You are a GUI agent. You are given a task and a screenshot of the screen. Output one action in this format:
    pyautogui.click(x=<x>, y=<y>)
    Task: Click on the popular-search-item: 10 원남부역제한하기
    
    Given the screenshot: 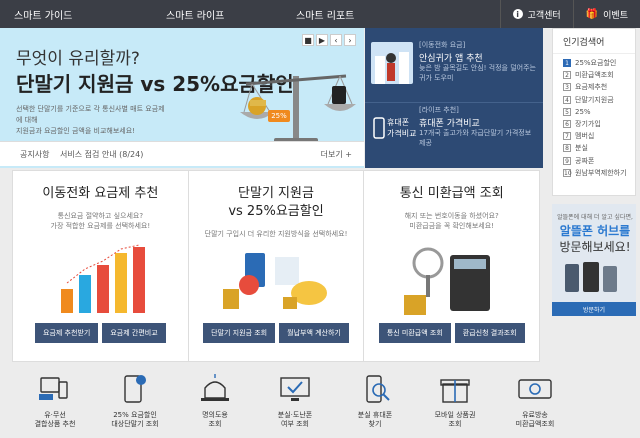 What is the action you would take?
    pyautogui.click(x=599, y=173)
    